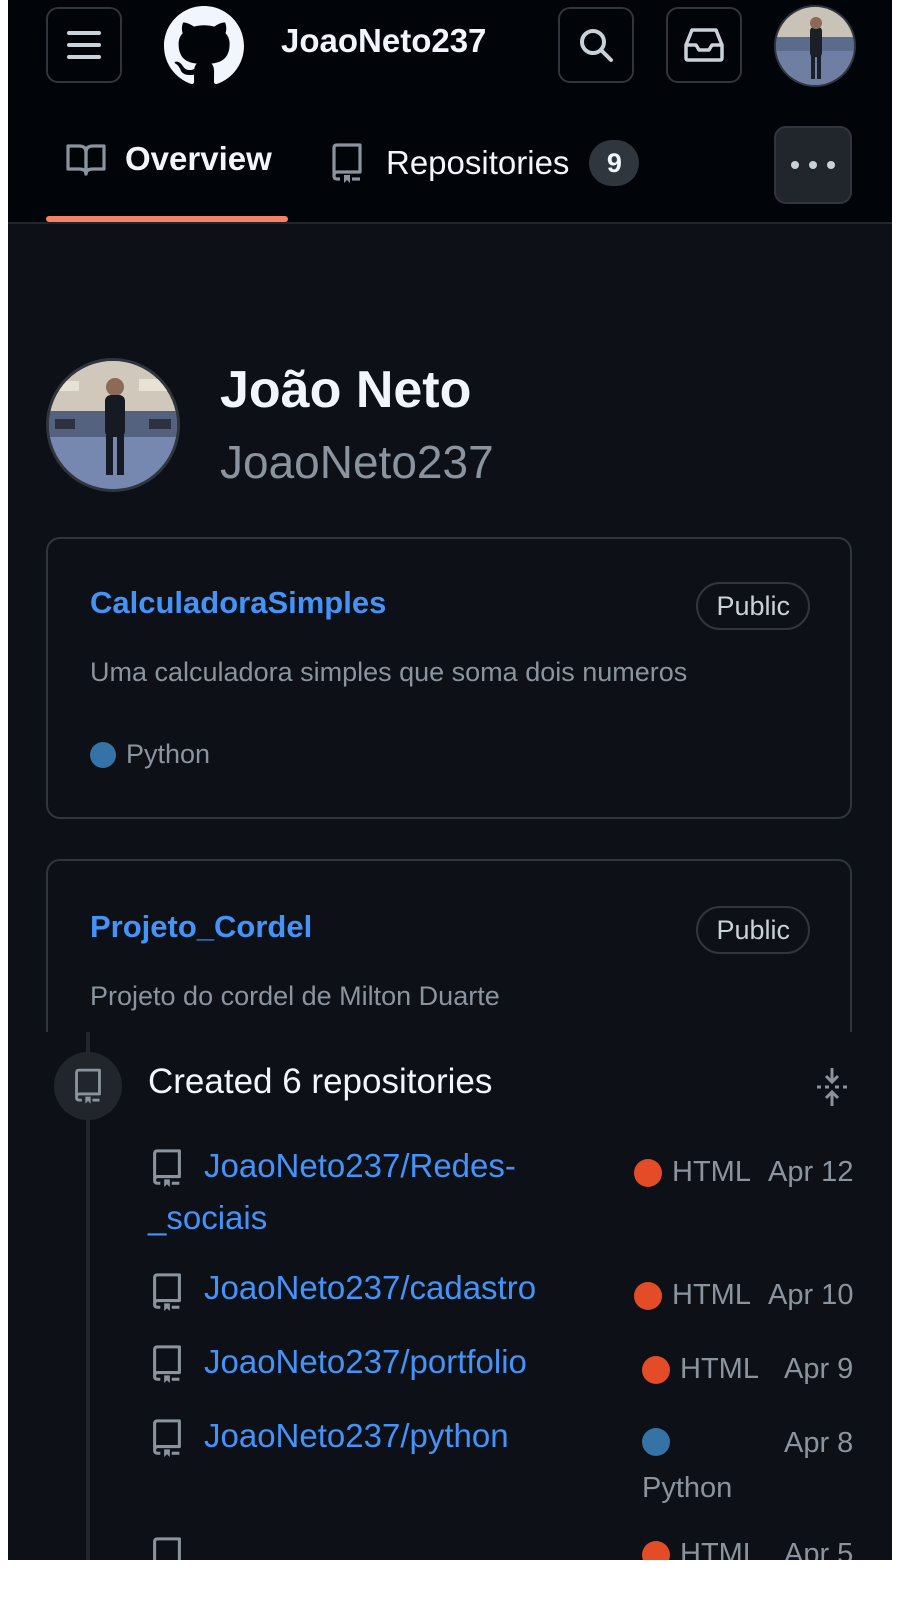 This screenshot has width=921, height=1599. Describe the element at coordinates (687, 1488) in the screenshot. I see `repo-language: Python` at that location.